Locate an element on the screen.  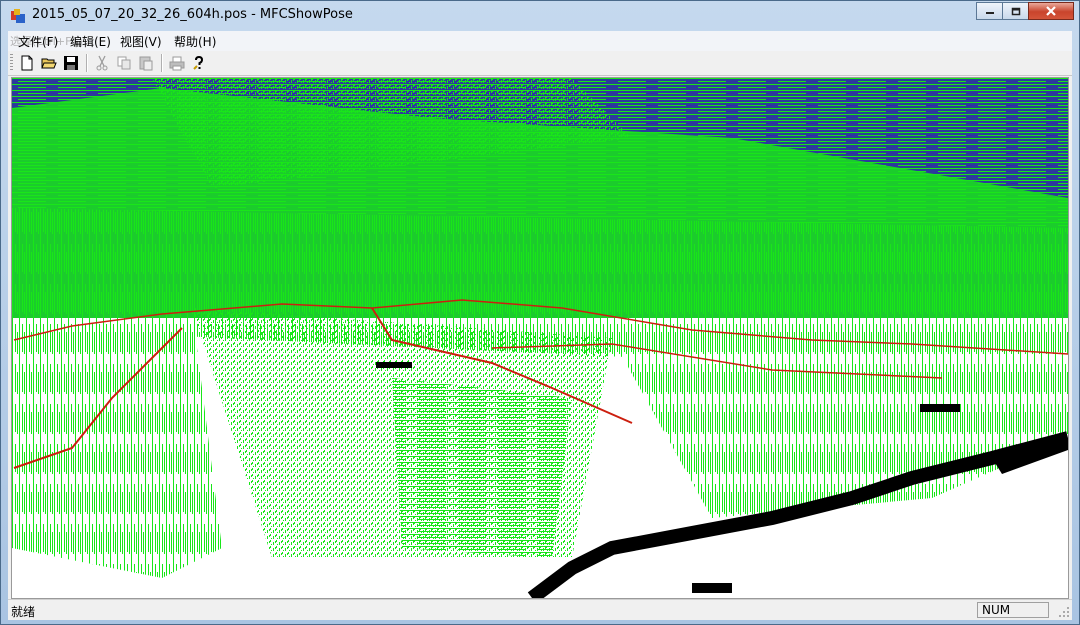
print-button is located at coordinates (177, 63).